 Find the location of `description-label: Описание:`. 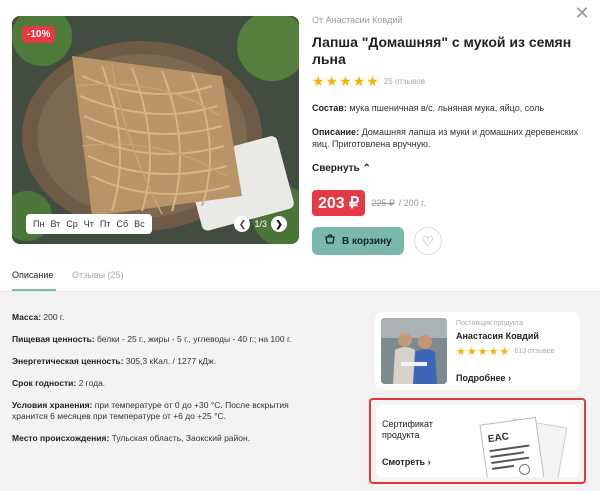

description-label: Описание: is located at coordinates (336, 132).